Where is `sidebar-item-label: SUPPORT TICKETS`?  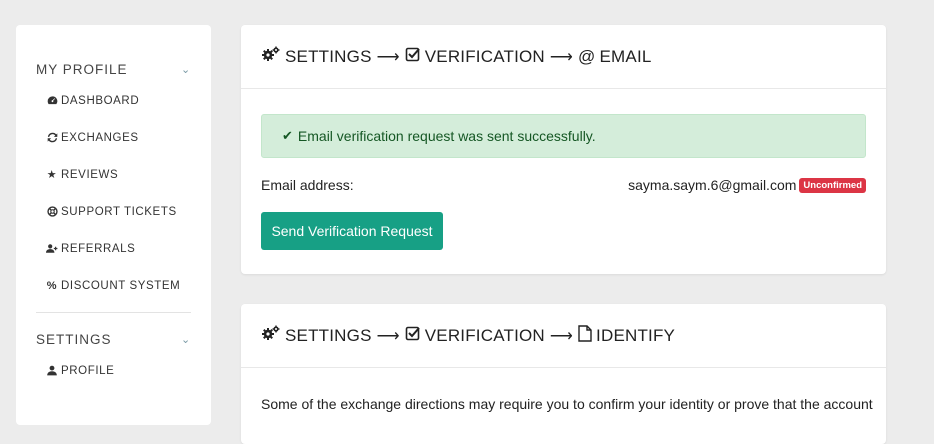 sidebar-item-label: SUPPORT TICKETS is located at coordinates (119, 211).